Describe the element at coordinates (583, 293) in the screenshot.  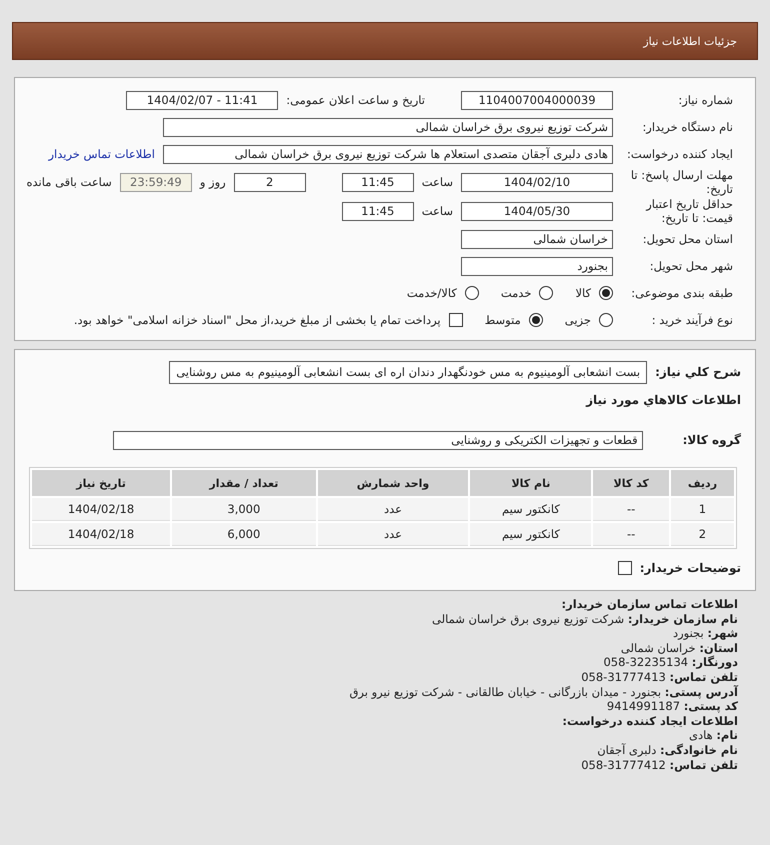
I see `field-label: کالا` at that location.